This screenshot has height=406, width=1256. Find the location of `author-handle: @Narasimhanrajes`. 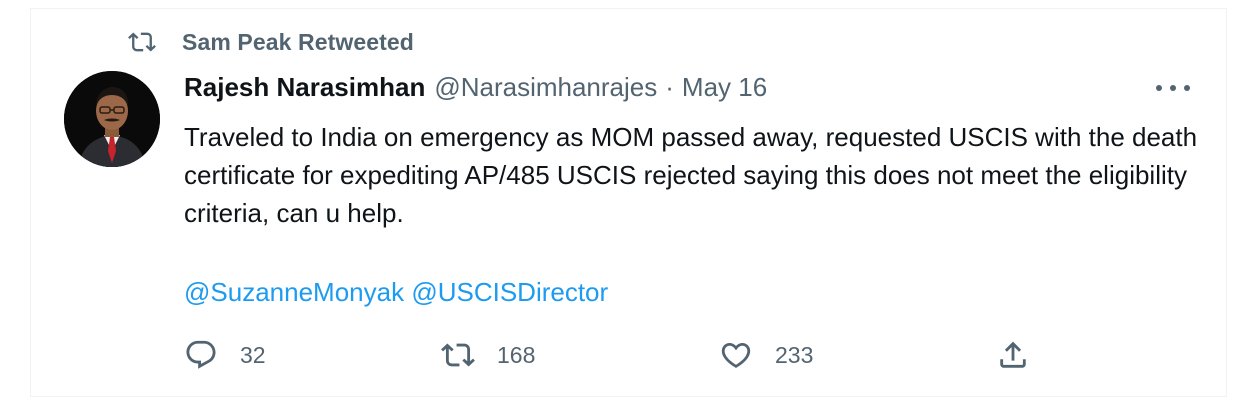

author-handle: @Narasimhanrajes is located at coordinates (545, 87).